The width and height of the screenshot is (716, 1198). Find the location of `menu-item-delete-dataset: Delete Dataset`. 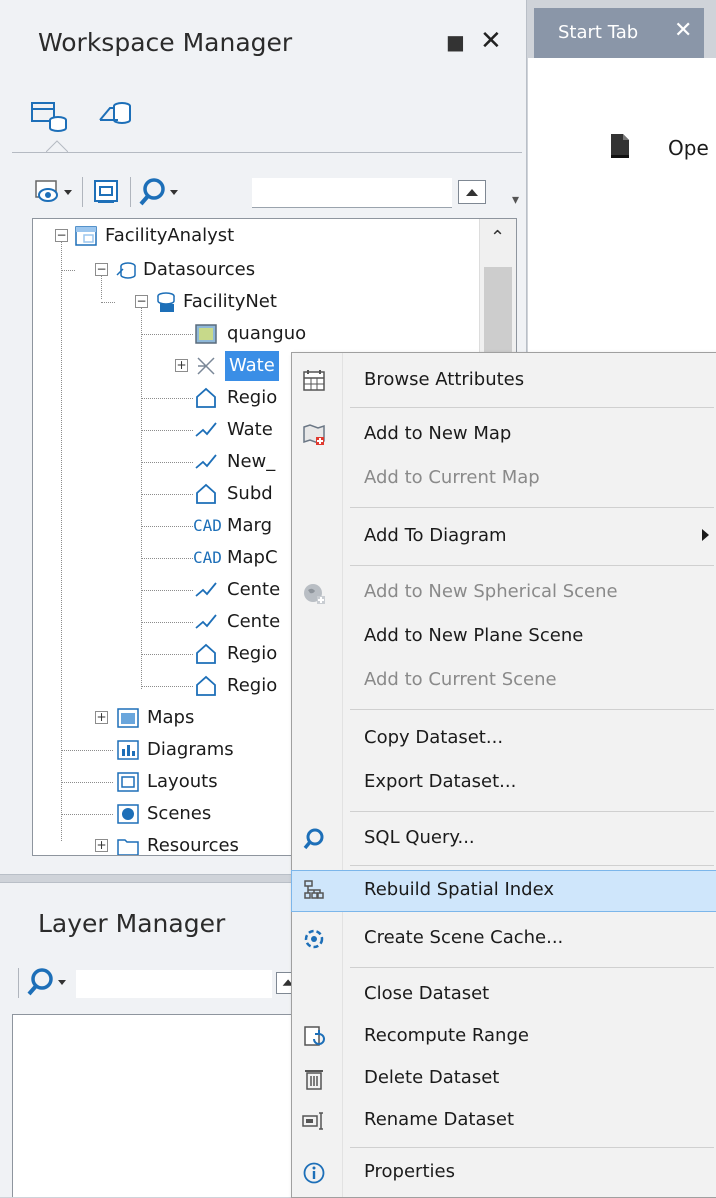

menu-item-delete-dataset: Delete Dataset is located at coordinates (504, 1079).